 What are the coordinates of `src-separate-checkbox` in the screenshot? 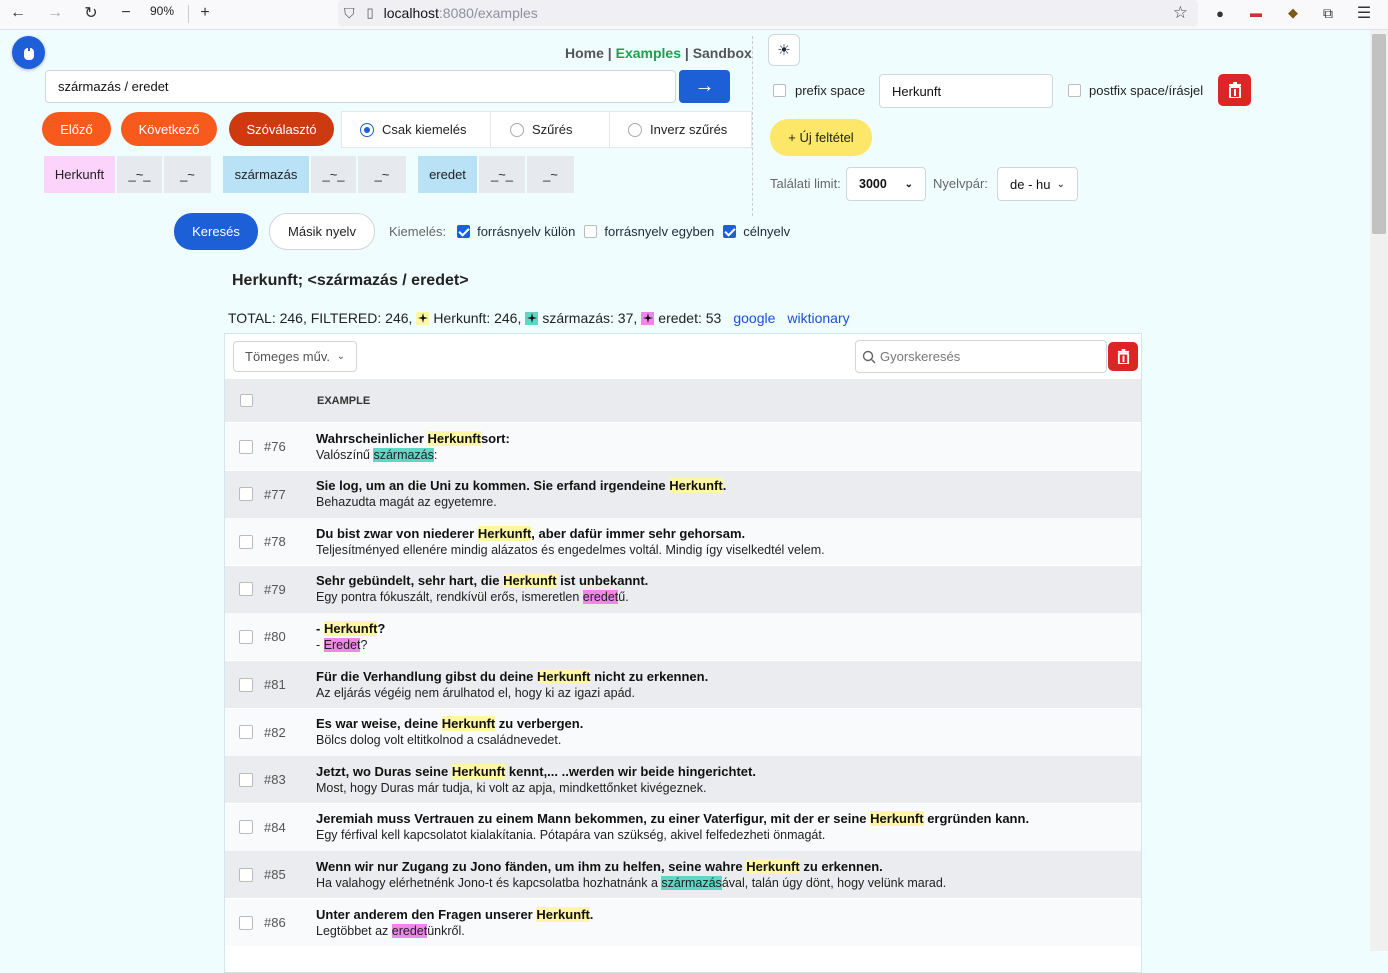 It's located at (464, 231).